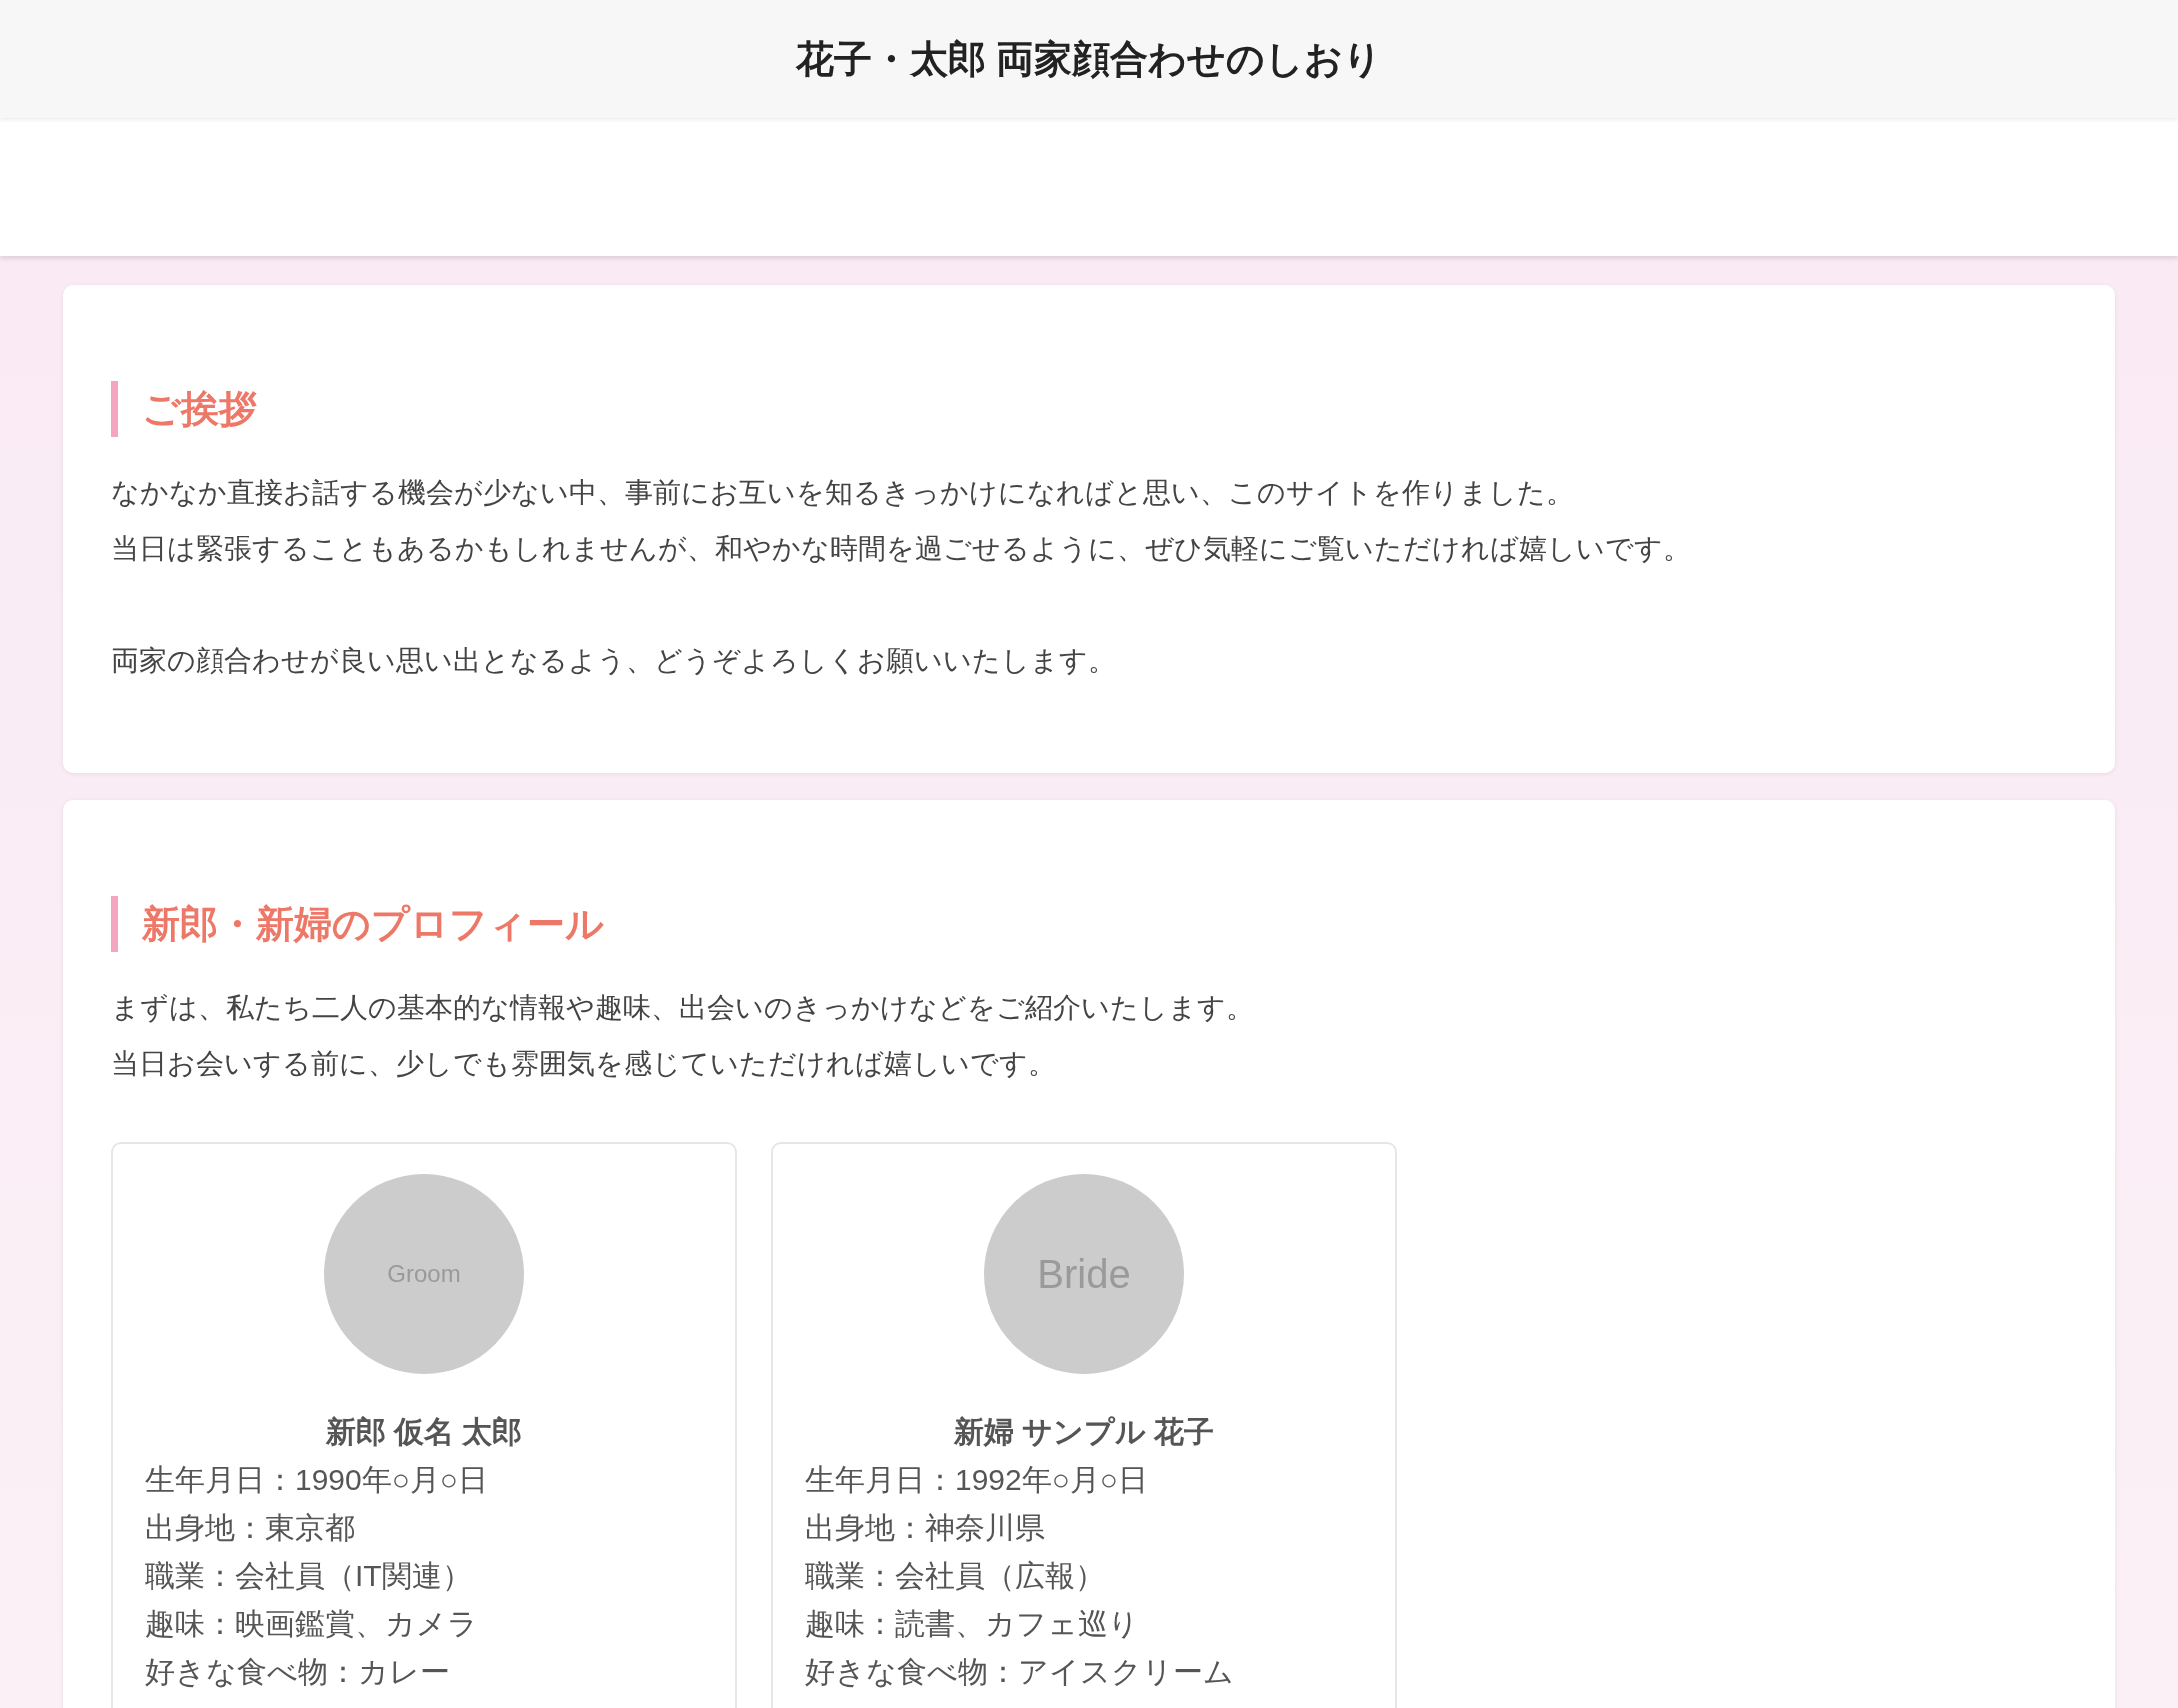  Describe the element at coordinates (1084, 1432) in the screenshot. I see `profile-name: 新婦 サンプル 花子` at that location.